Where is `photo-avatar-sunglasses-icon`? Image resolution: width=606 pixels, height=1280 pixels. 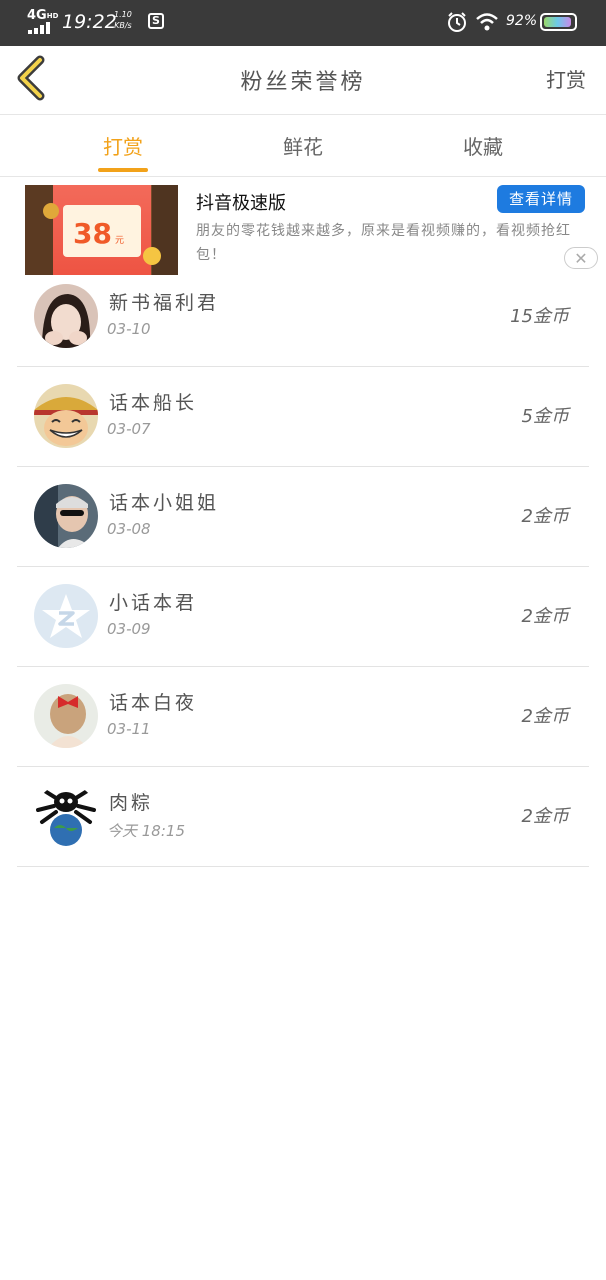
photo-avatar-sunglasses-icon is located at coordinates (66, 516).